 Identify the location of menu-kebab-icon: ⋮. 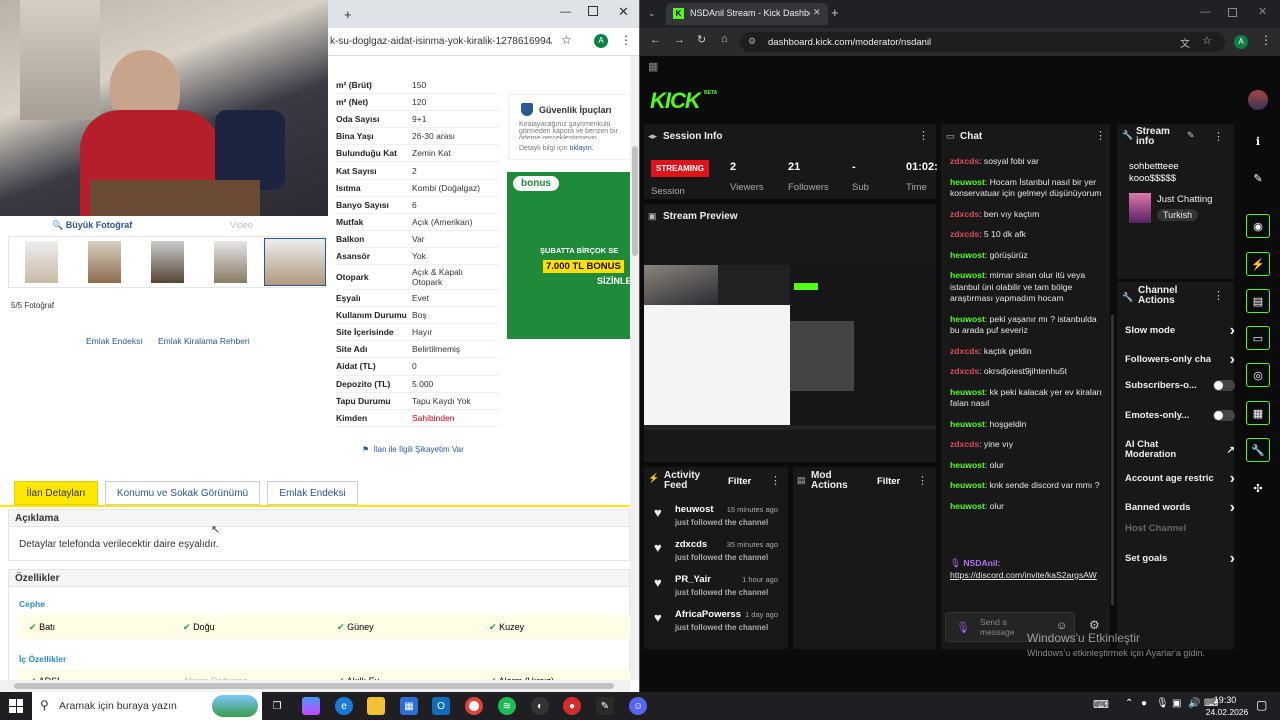
(626, 40).